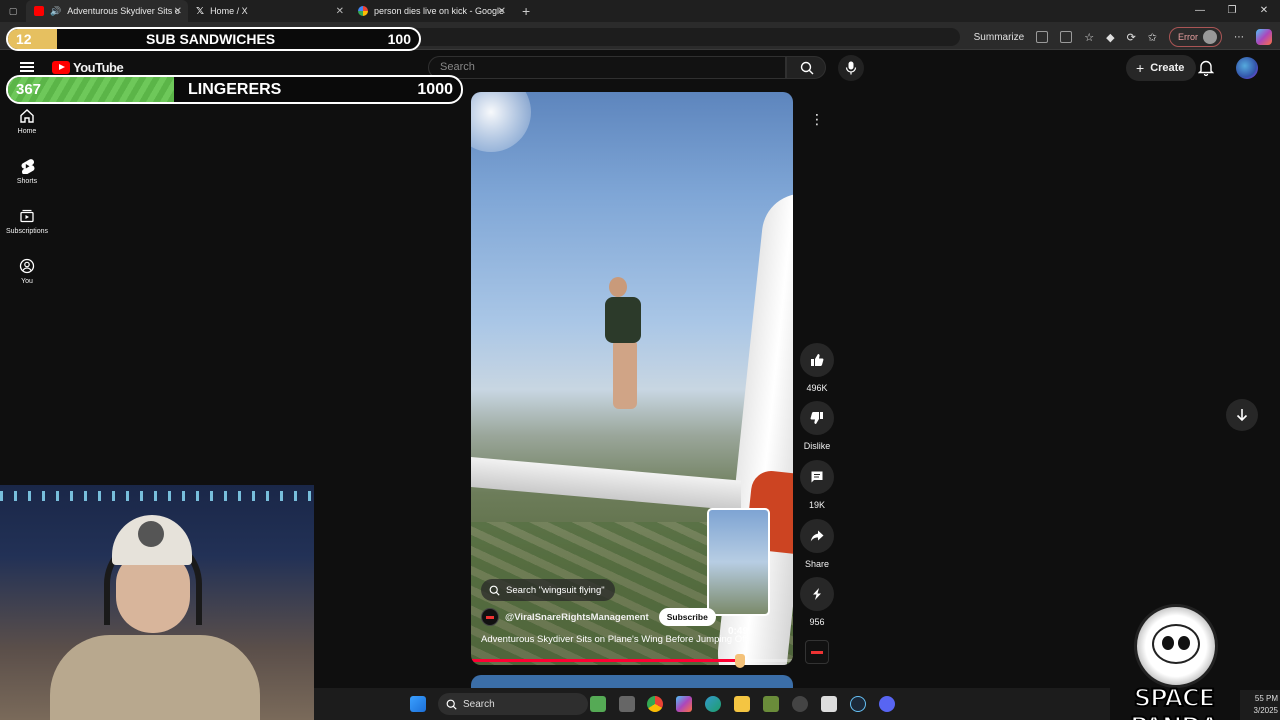  I want to click on favorites-icon: ✩, so click(1152, 37).